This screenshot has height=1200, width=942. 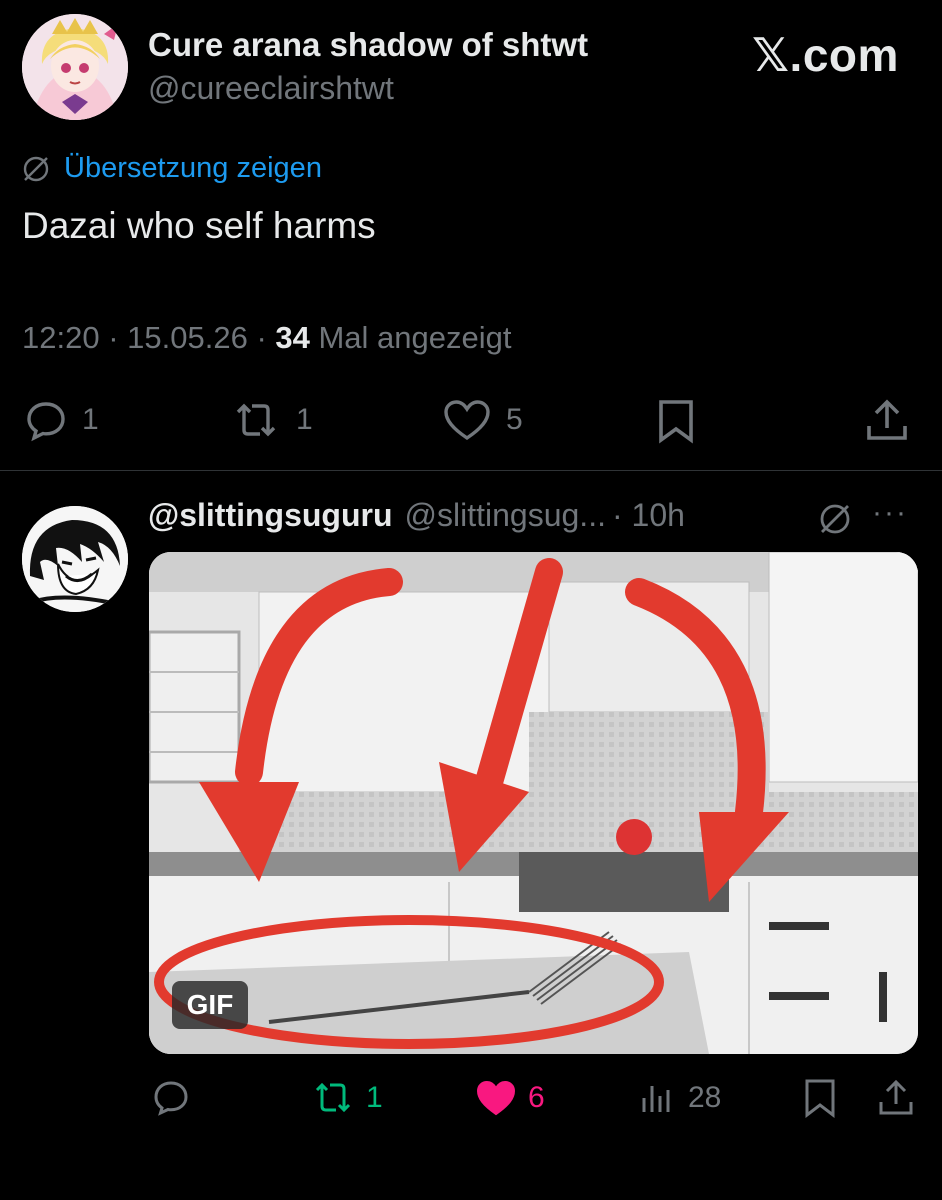 What do you see at coordinates (292, 337) in the screenshot?
I see `views-count: 34` at bounding box center [292, 337].